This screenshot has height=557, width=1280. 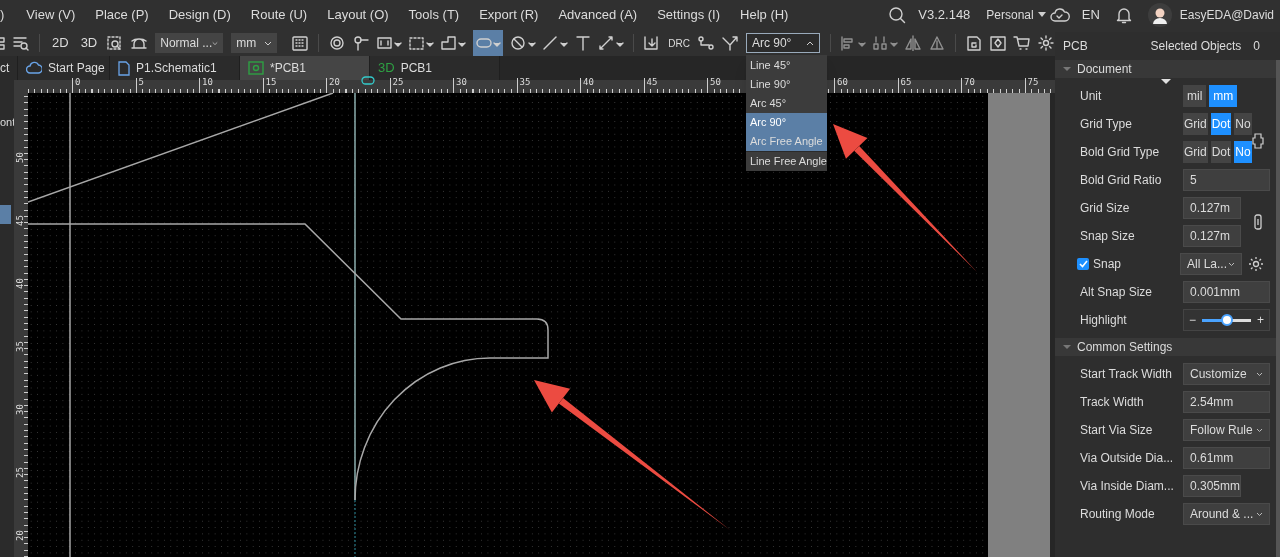 I want to click on input-field: 5, so click(x=1226, y=180).